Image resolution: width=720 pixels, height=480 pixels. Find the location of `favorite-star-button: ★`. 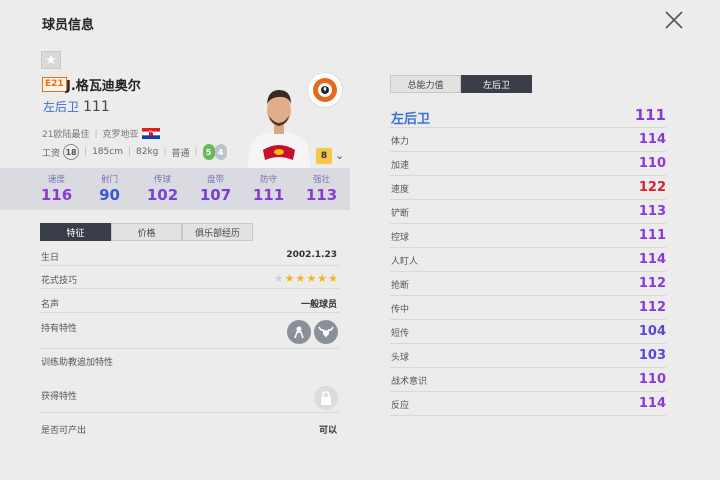

favorite-star-button: ★ is located at coordinates (51, 60).